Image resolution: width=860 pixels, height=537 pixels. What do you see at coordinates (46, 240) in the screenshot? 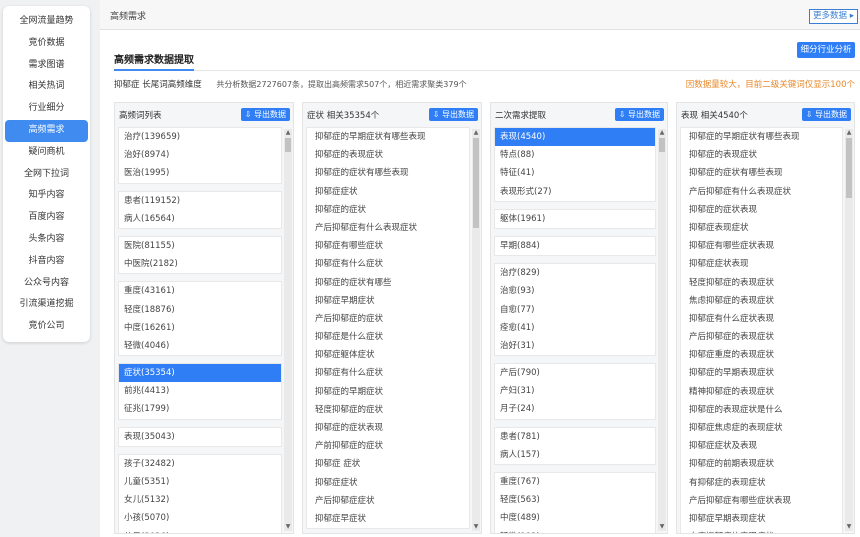
I see `sidebar-item: 头条内容` at bounding box center [46, 240].